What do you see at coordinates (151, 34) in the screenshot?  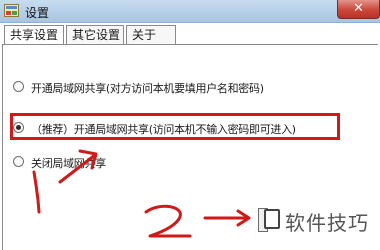 I see `tab-about: 关于` at bounding box center [151, 34].